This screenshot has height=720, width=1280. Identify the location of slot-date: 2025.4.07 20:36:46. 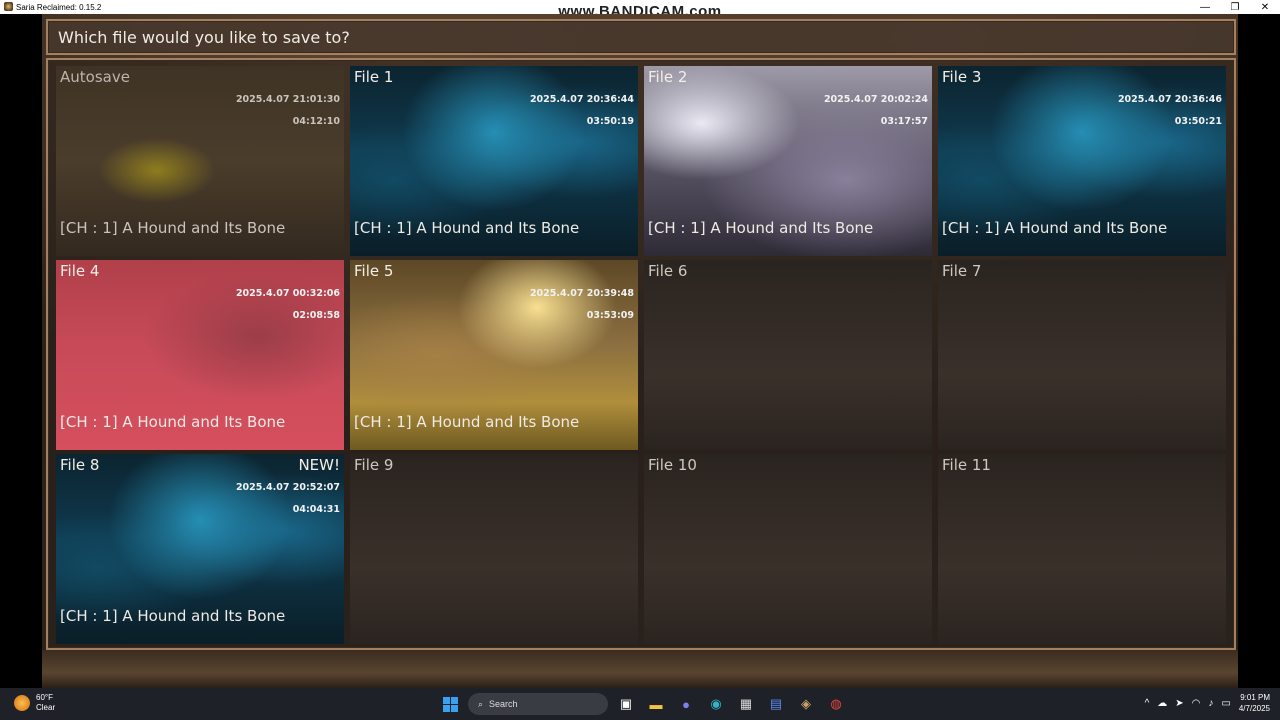
(1169, 99).